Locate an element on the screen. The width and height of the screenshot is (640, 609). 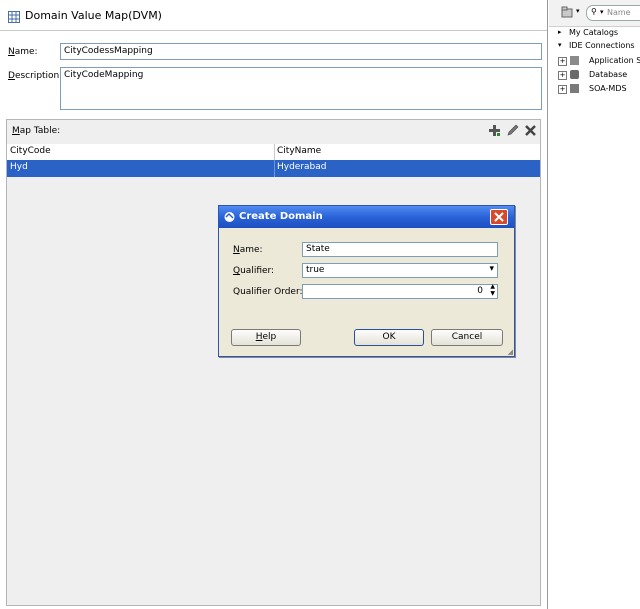
tree-item-label: IDE Connections is located at coordinates (602, 45).